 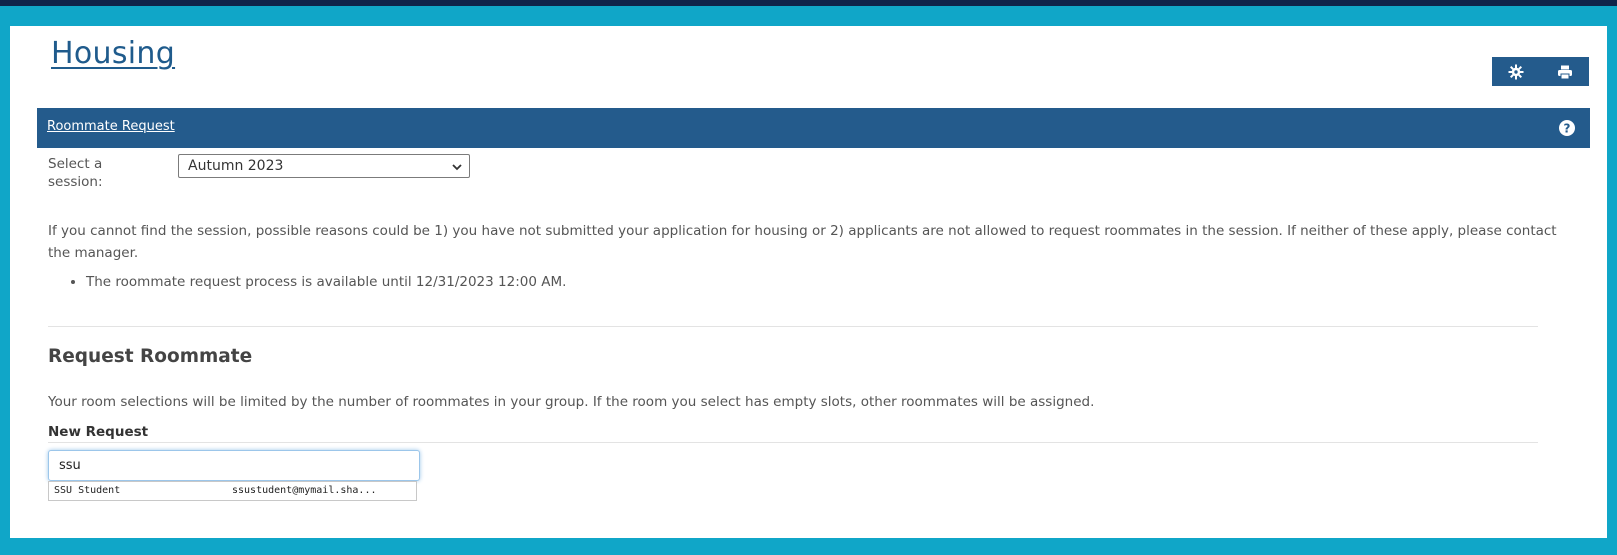 I want to click on new-request-label: New Request, so click(x=98, y=432).